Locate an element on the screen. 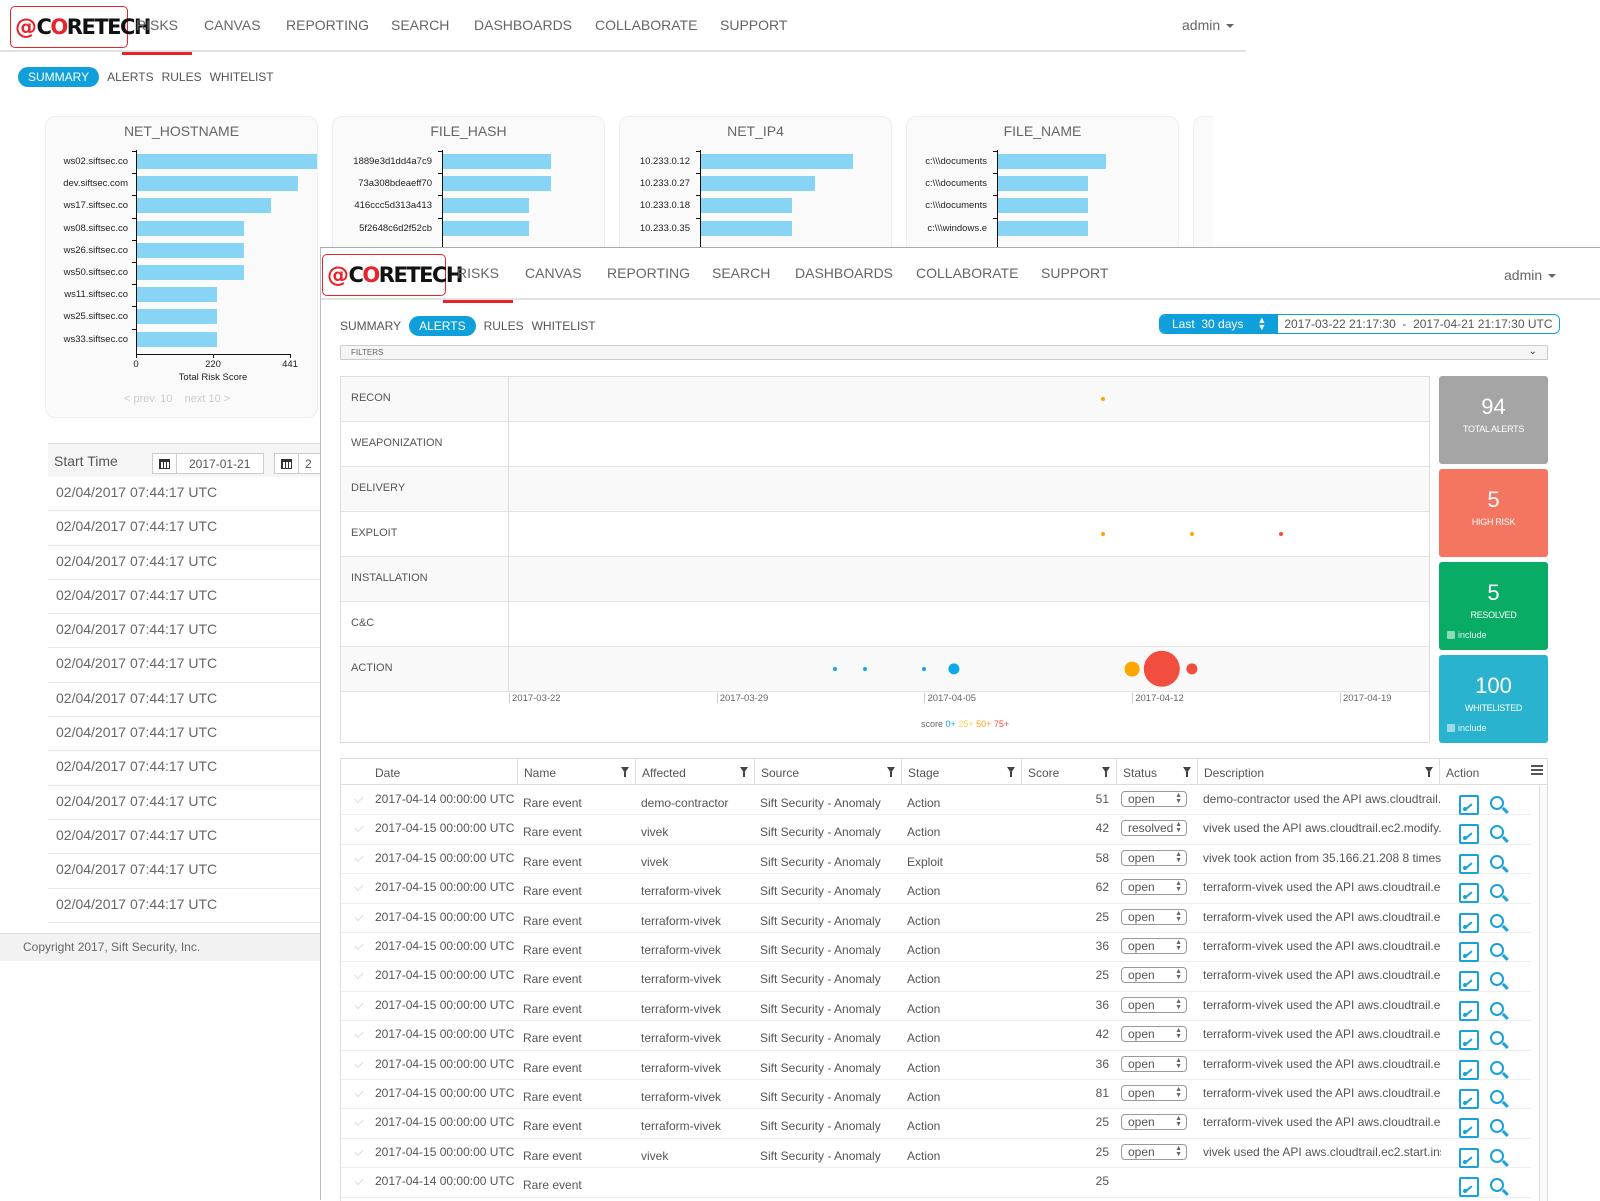 This screenshot has width=1600, height=1201. status-select: resolved ▲ ▼ is located at coordinates (1154, 828).